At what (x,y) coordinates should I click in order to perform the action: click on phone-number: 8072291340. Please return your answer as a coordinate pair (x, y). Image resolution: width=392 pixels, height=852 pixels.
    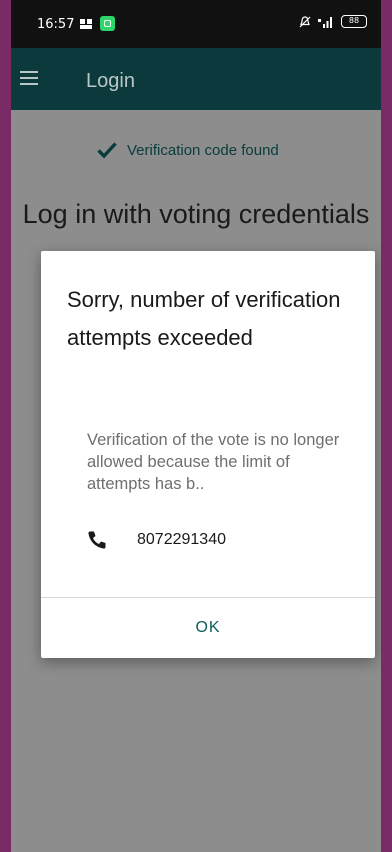
    Looking at the image, I should click on (181, 539).